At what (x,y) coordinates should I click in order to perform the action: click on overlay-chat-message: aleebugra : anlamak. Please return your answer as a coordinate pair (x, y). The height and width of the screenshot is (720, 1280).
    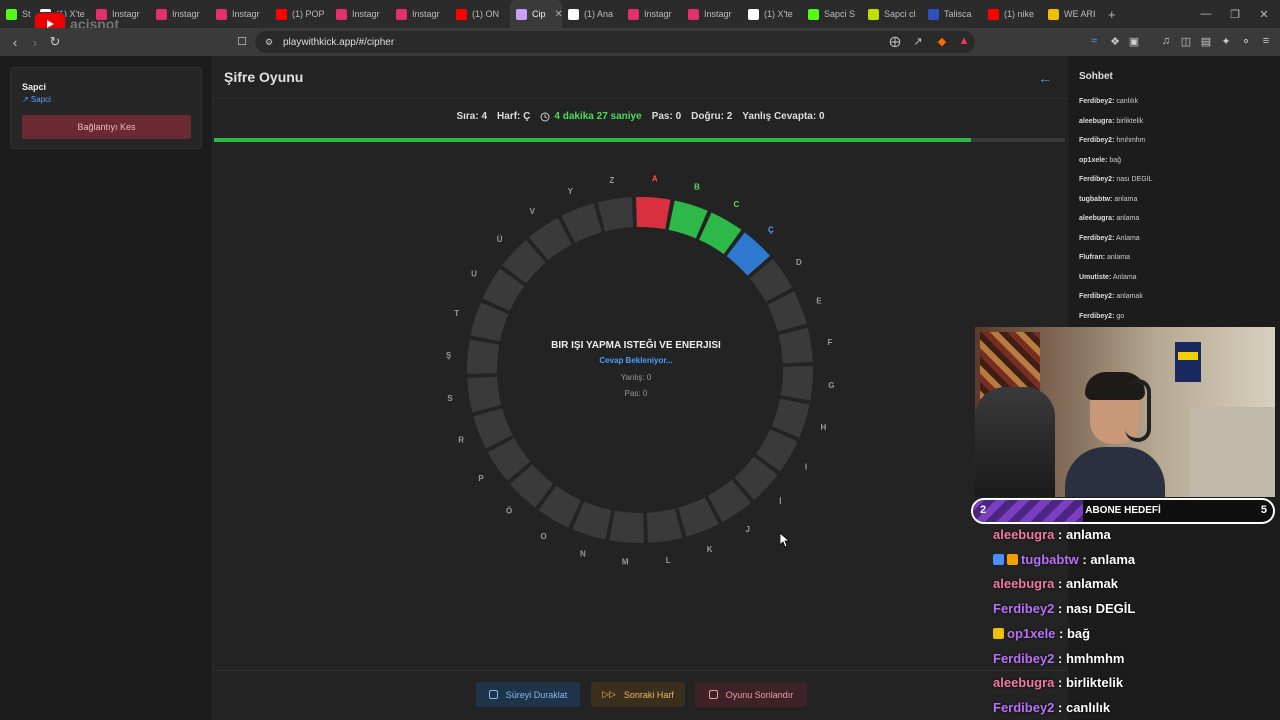
    Looking at the image, I should click on (1055, 583).